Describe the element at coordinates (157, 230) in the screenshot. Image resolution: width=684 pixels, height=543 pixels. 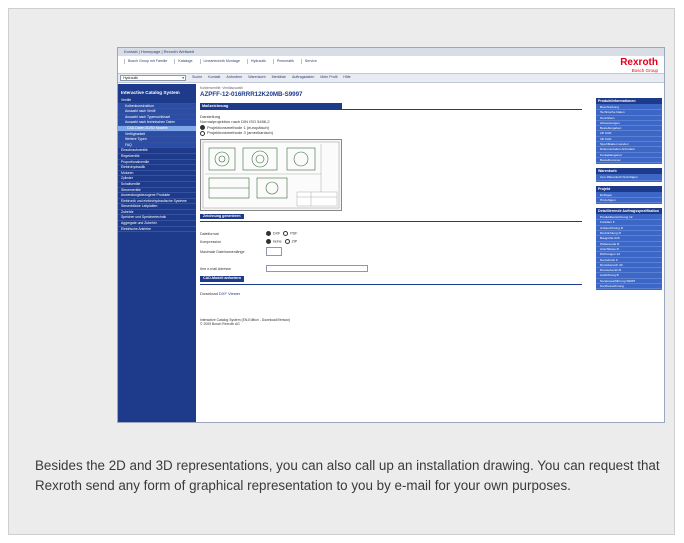
I see `sidebar-item: Elektrische Antriebe` at that location.